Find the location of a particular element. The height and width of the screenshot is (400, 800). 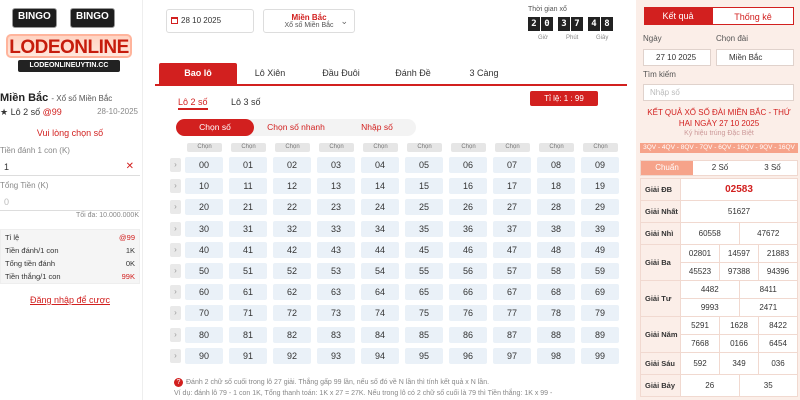

number-cell: 15 is located at coordinates (424, 186).